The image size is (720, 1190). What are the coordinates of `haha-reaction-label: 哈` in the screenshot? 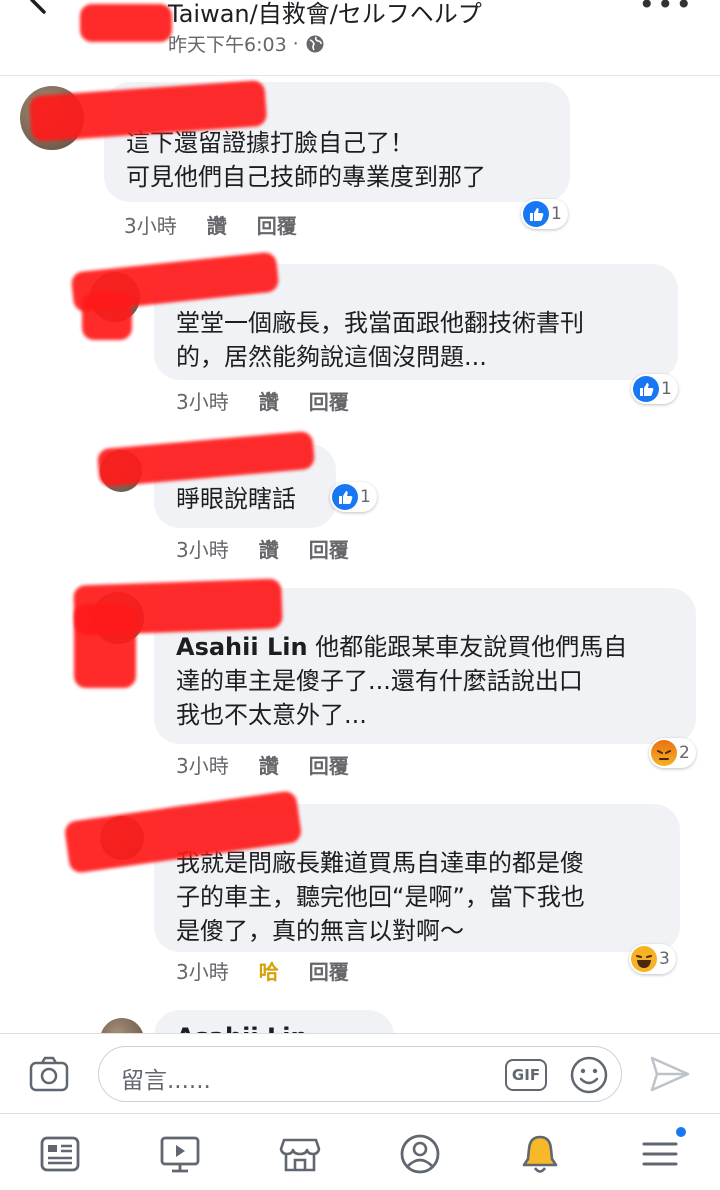 It's located at (269, 970).